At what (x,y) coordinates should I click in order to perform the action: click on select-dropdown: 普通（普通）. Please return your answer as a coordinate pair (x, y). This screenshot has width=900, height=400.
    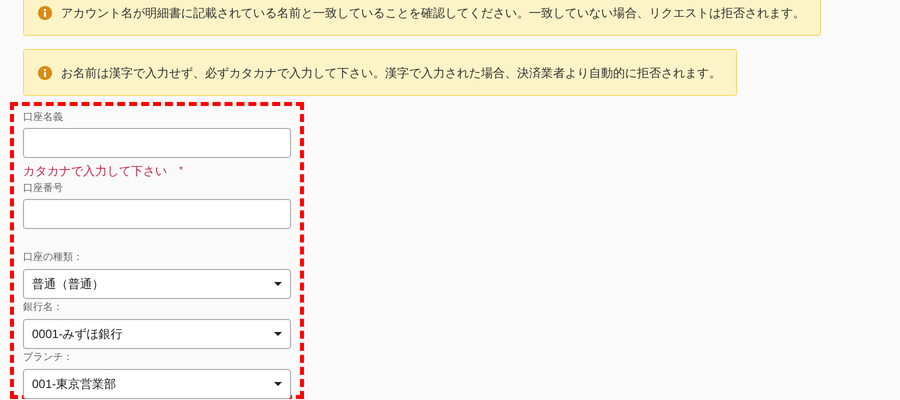
    Looking at the image, I should click on (157, 284).